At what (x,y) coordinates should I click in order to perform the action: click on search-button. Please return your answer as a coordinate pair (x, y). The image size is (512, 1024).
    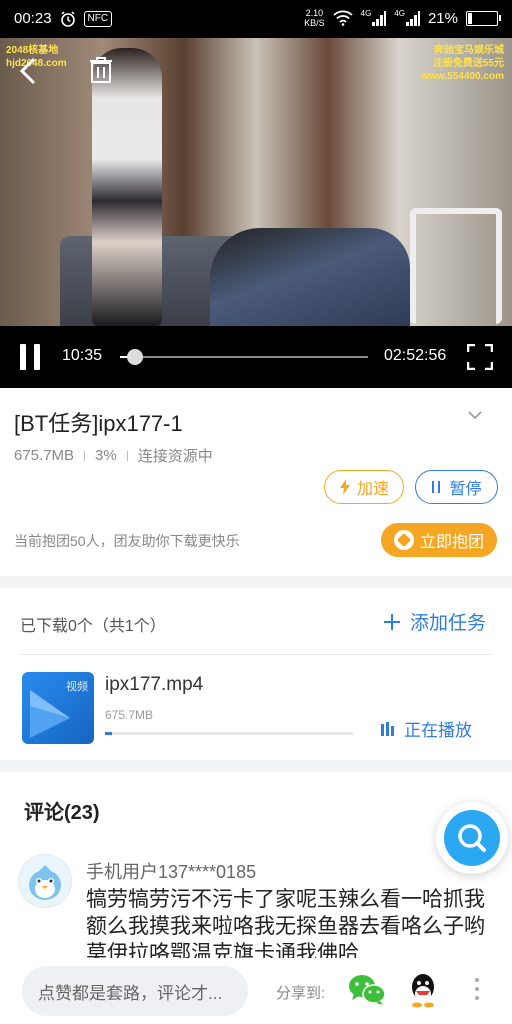
    Looking at the image, I should click on (472, 838).